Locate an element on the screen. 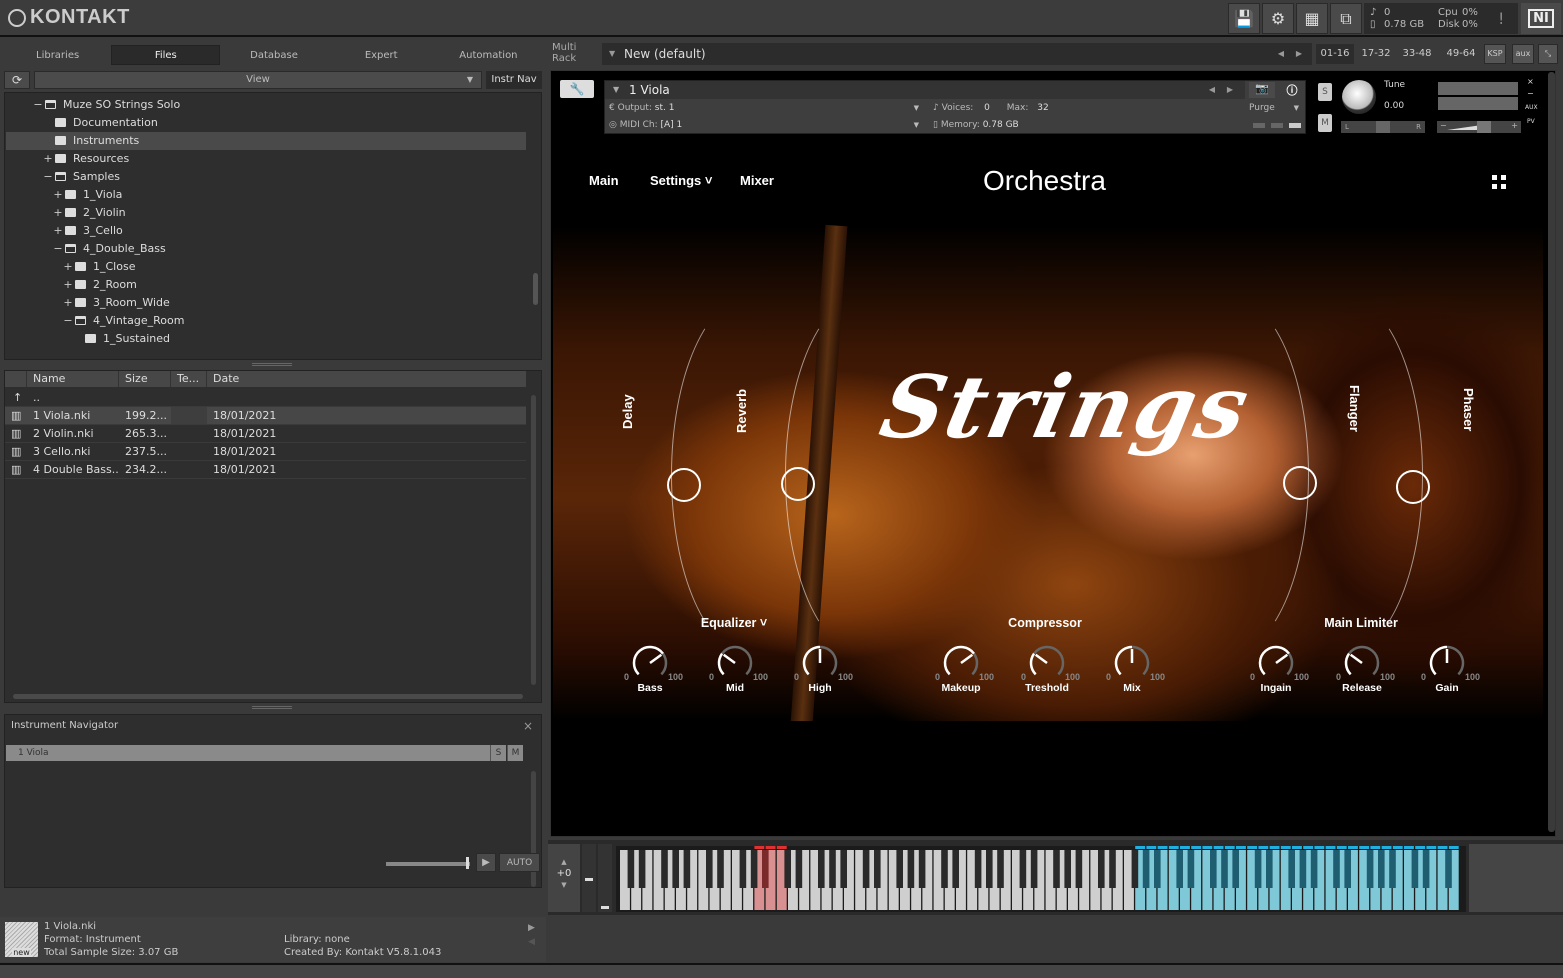 This screenshot has height=978, width=1563. next-instrument-icon: ▶ is located at coordinates (1230, 90).